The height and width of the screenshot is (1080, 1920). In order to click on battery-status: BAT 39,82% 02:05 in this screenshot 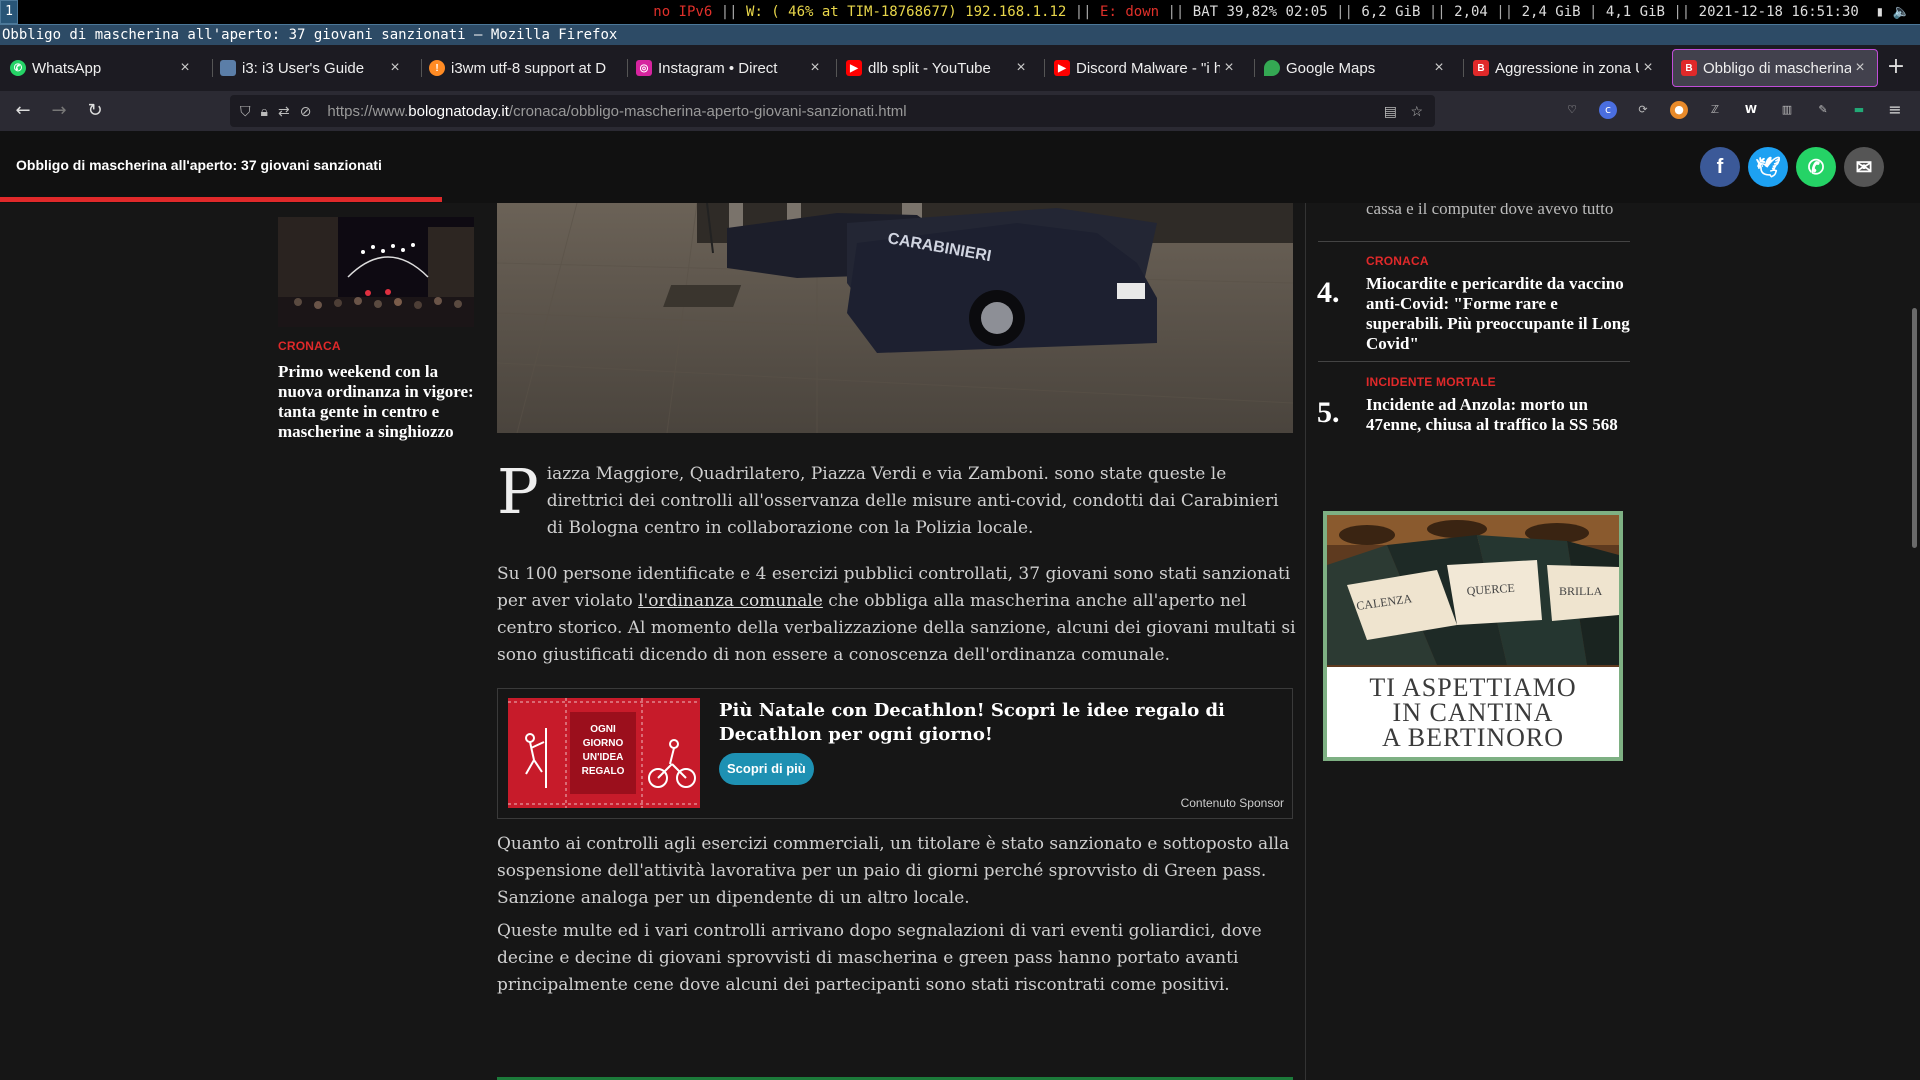, I will do `click(1260, 12)`.